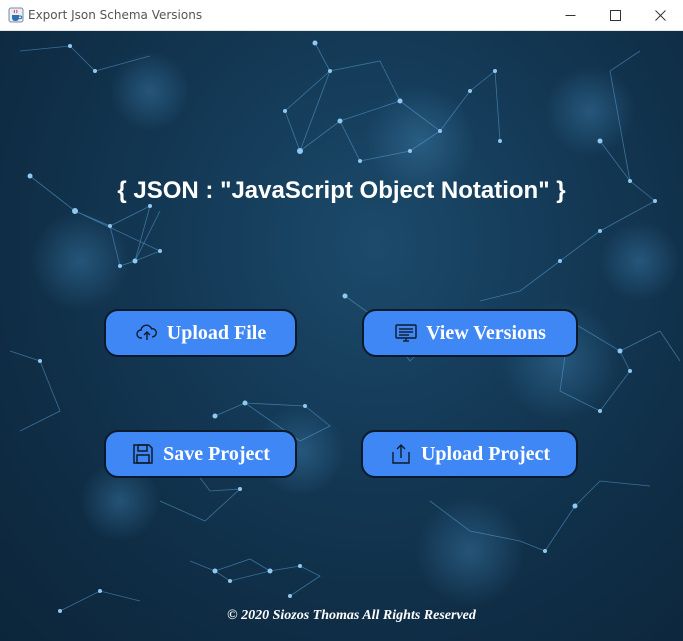  I want to click on upload-project-button: Upload Project, so click(469, 454).